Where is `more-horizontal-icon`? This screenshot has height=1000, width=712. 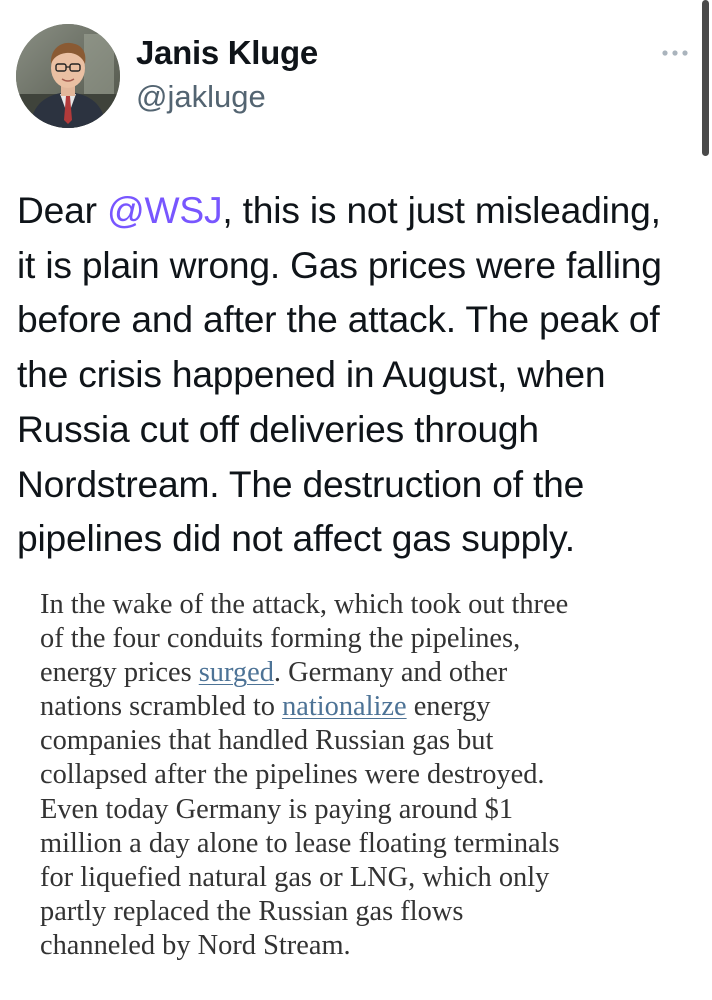 more-horizontal-icon is located at coordinates (675, 53).